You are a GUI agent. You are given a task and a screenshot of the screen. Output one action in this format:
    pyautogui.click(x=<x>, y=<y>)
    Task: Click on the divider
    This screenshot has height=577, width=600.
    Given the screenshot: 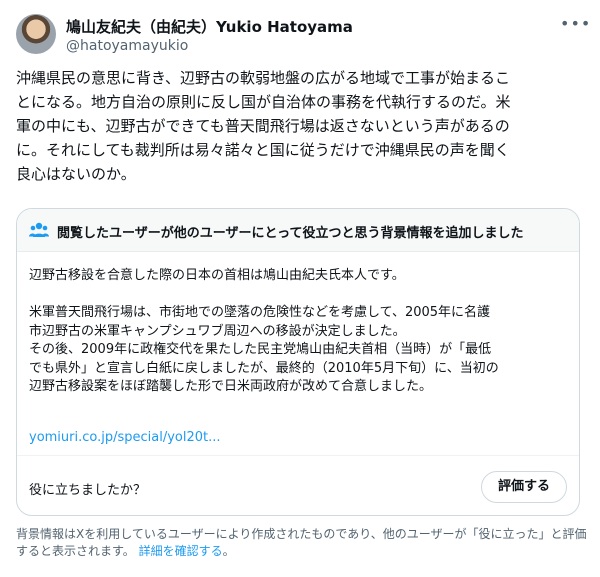 What is the action you would take?
    pyautogui.click(x=298, y=455)
    